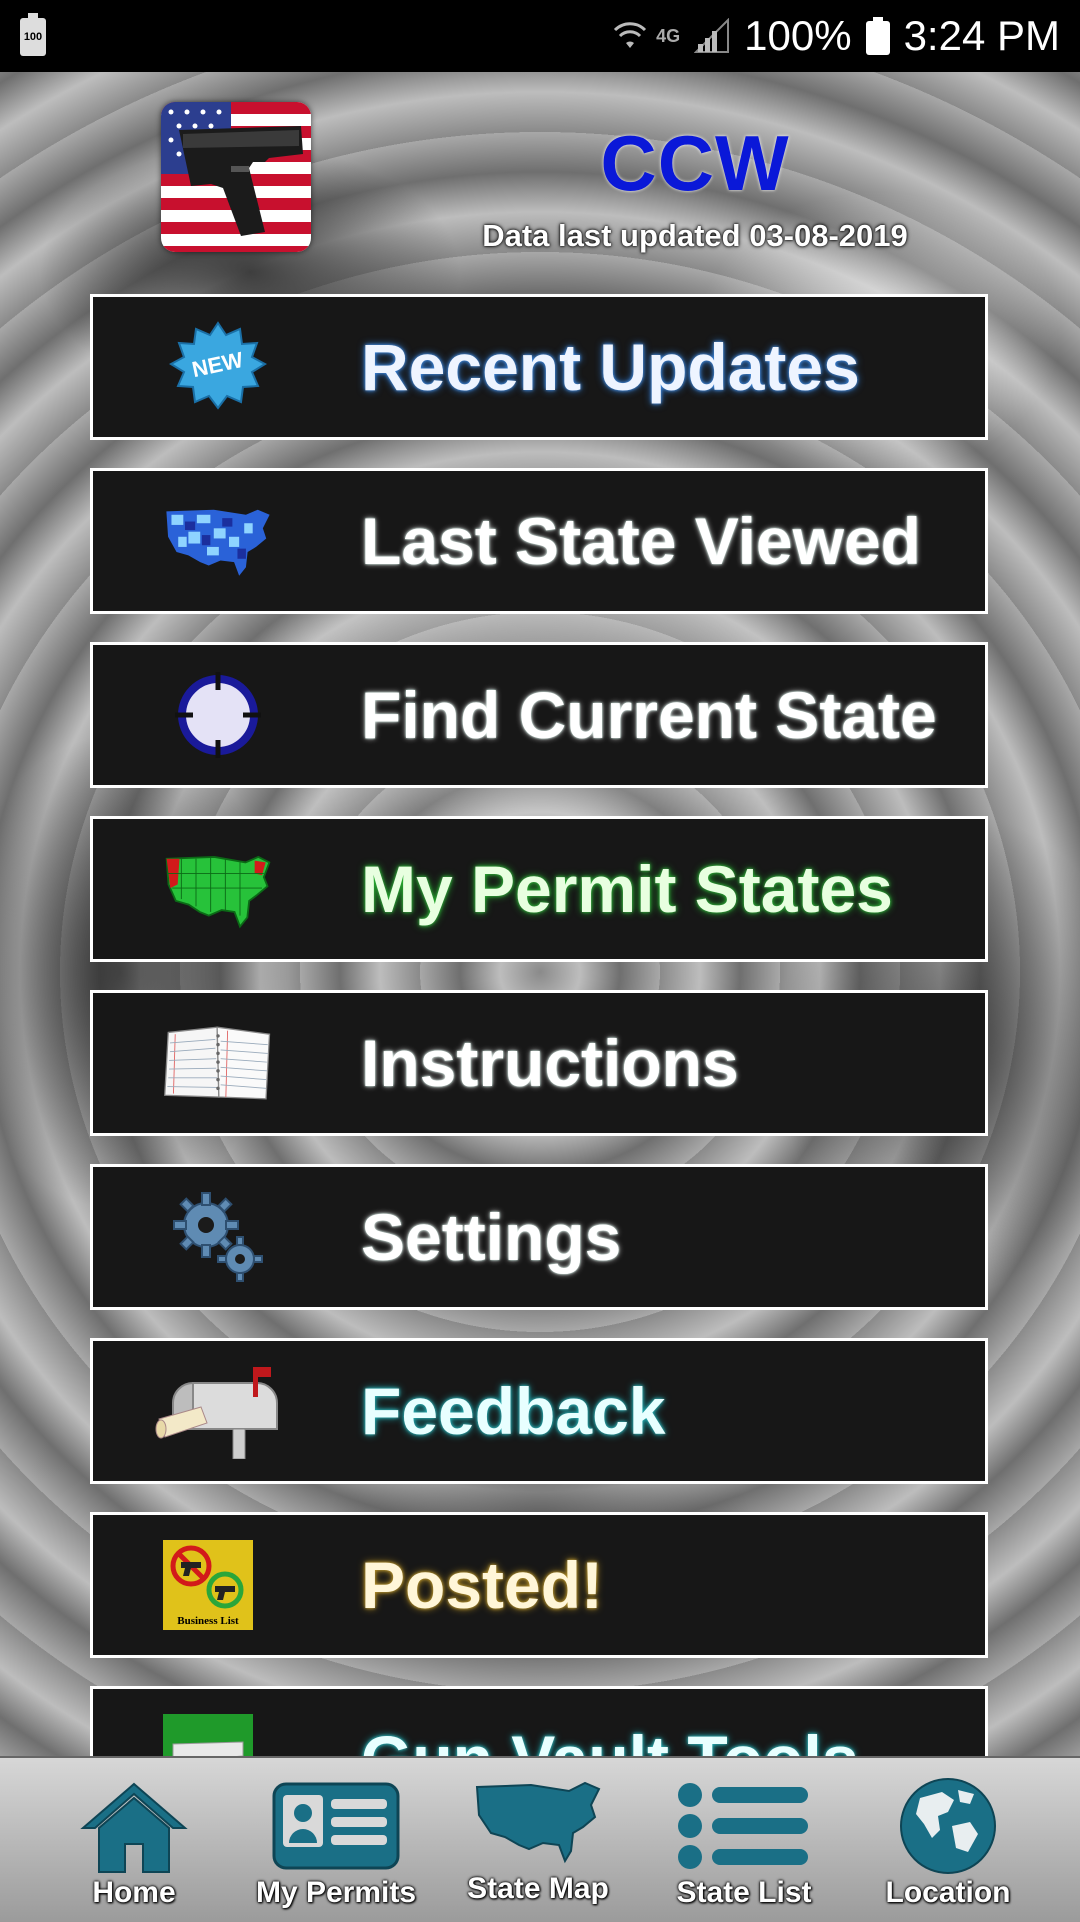 The image size is (1080, 1922). I want to click on battery-saver-icon: 100, so click(33, 34).